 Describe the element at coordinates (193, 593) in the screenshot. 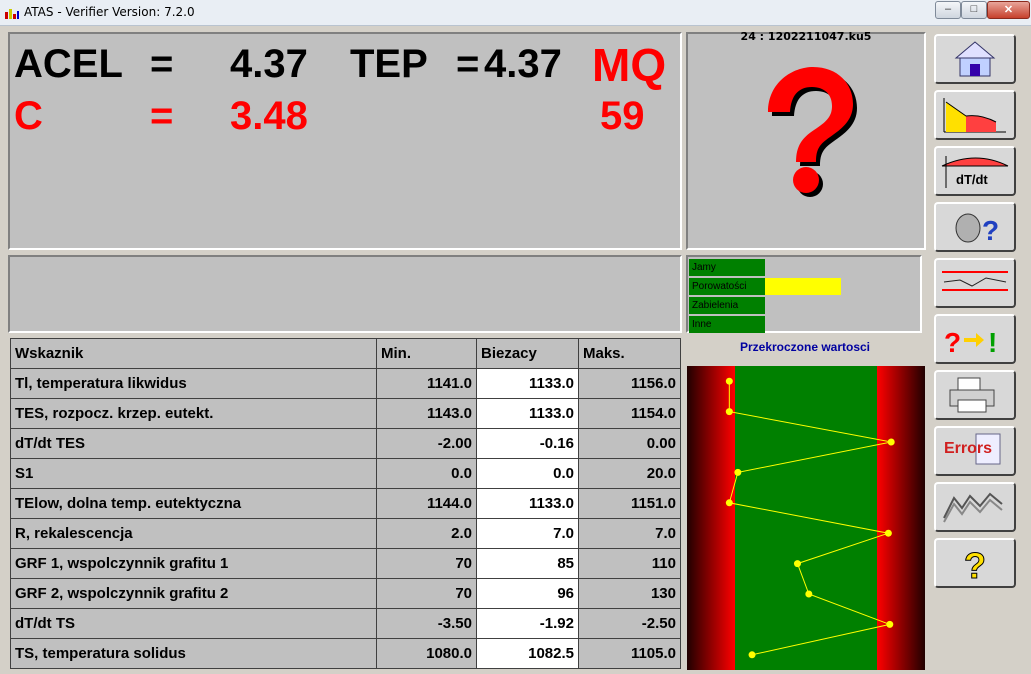

I see `row-name-cell: GRF 2, wspolczynnik grafitu 2` at that location.